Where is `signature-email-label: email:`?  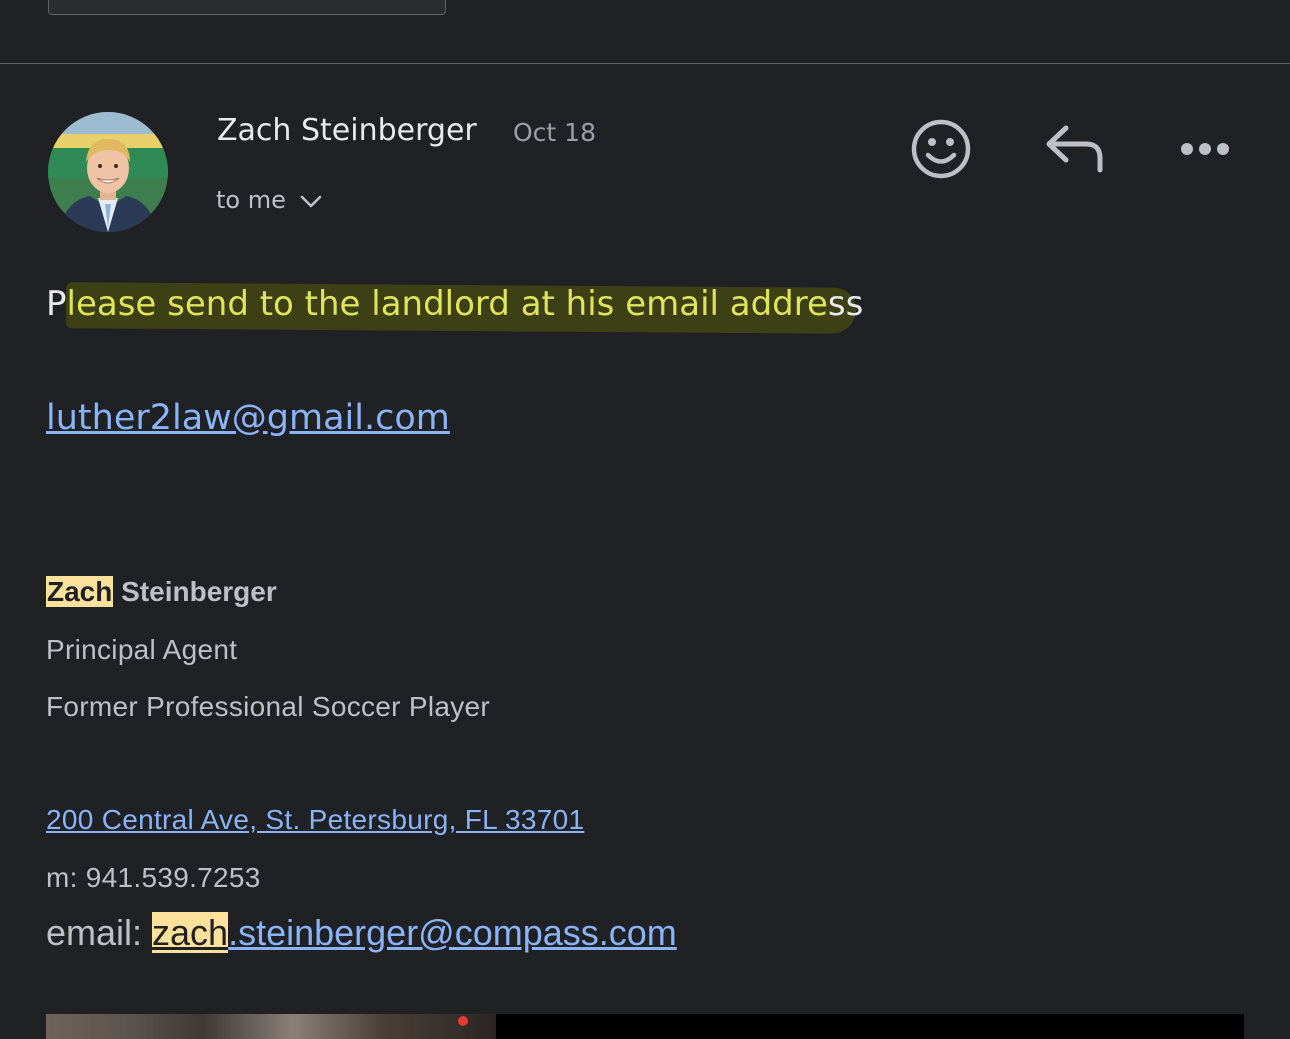
signature-email-label: email: is located at coordinates (99, 932).